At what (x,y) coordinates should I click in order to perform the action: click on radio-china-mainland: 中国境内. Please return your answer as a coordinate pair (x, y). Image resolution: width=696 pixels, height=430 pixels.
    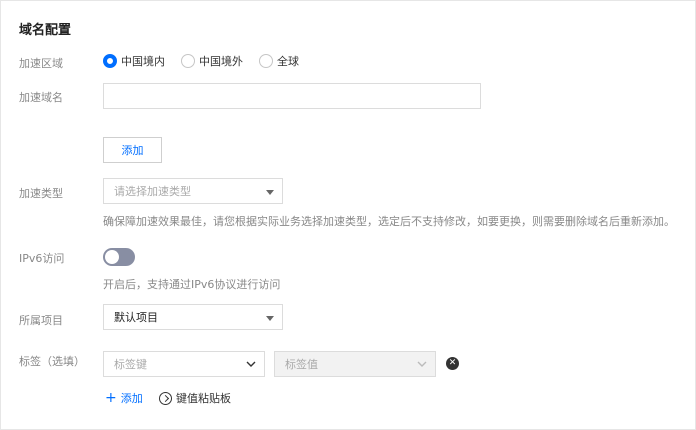
    Looking at the image, I should click on (134, 61).